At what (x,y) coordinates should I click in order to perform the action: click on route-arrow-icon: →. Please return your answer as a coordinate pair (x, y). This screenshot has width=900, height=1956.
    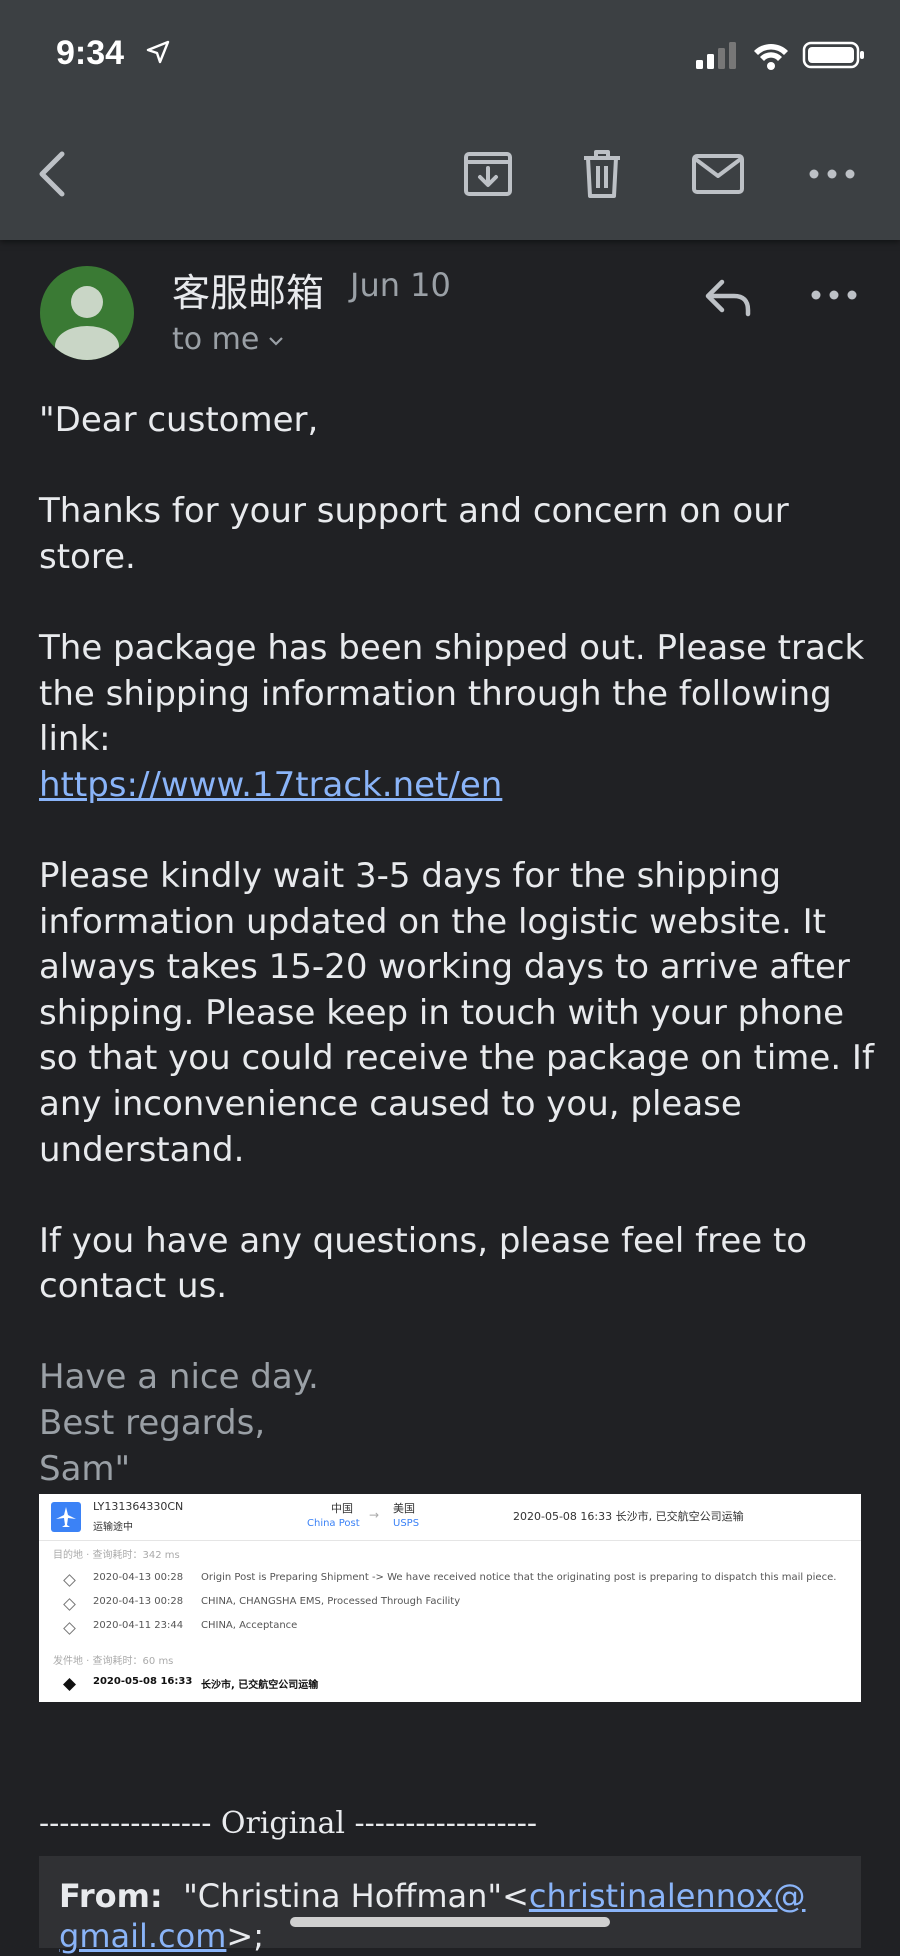
    Looking at the image, I should click on (374, 1515).